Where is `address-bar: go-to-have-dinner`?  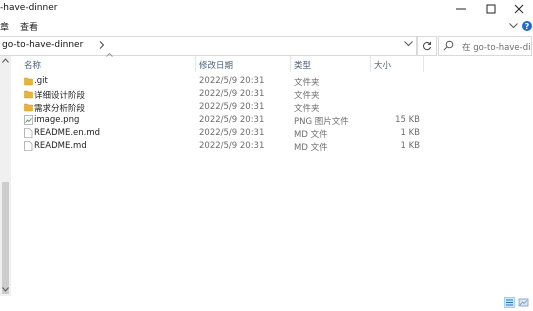 address-bar: go-to-have-dinner is located at coordinates (208, 46).